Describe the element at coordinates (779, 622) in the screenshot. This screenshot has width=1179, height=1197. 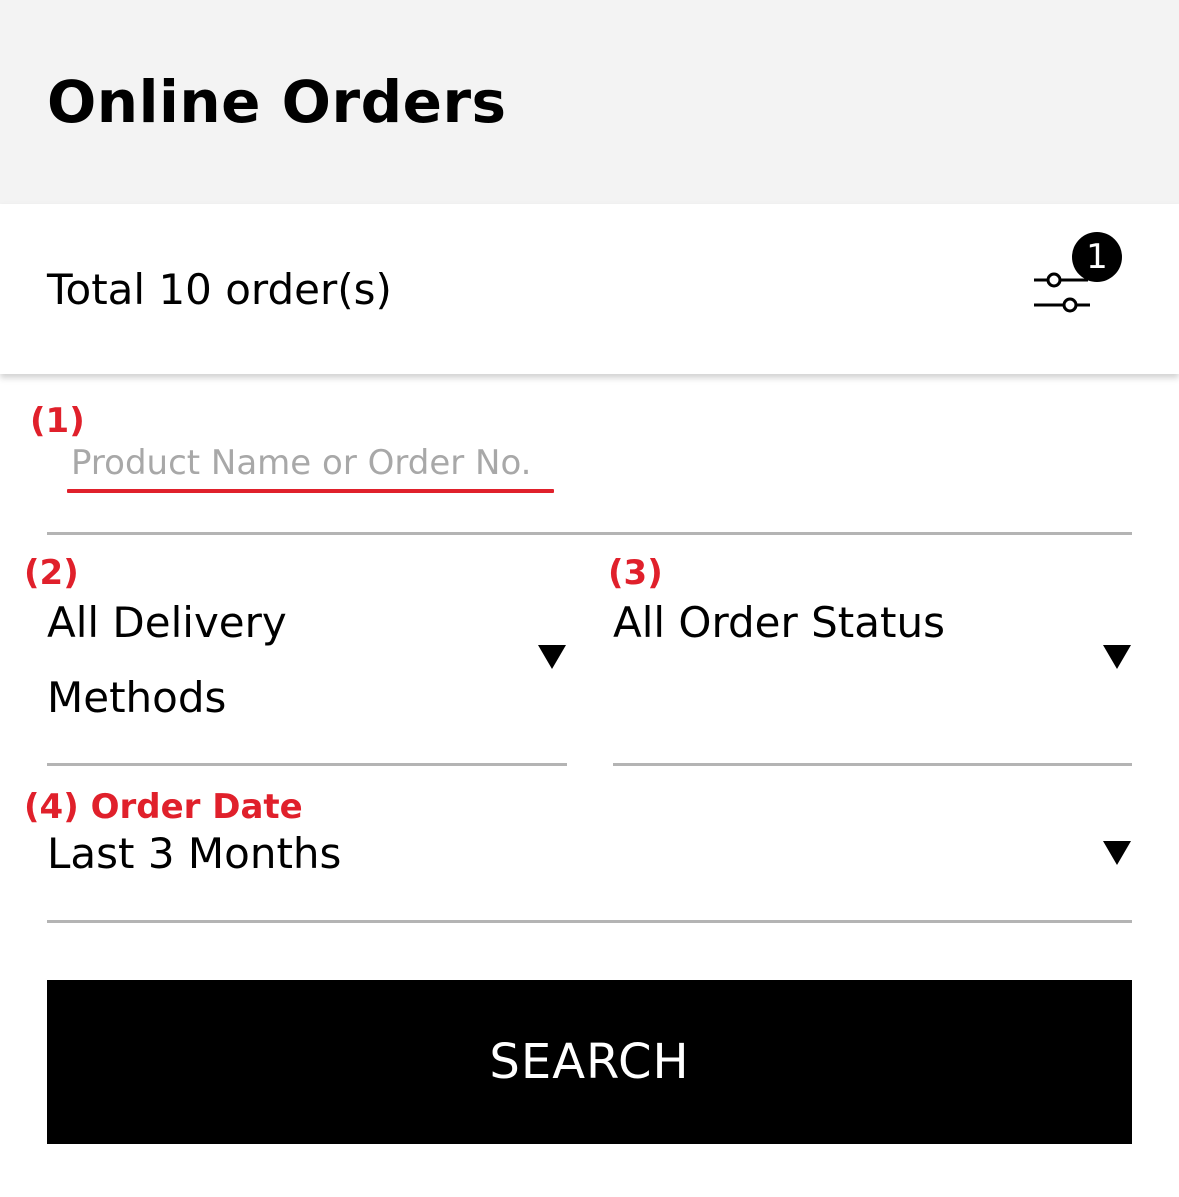
I see `order-status-value: All Order Status` at that location.